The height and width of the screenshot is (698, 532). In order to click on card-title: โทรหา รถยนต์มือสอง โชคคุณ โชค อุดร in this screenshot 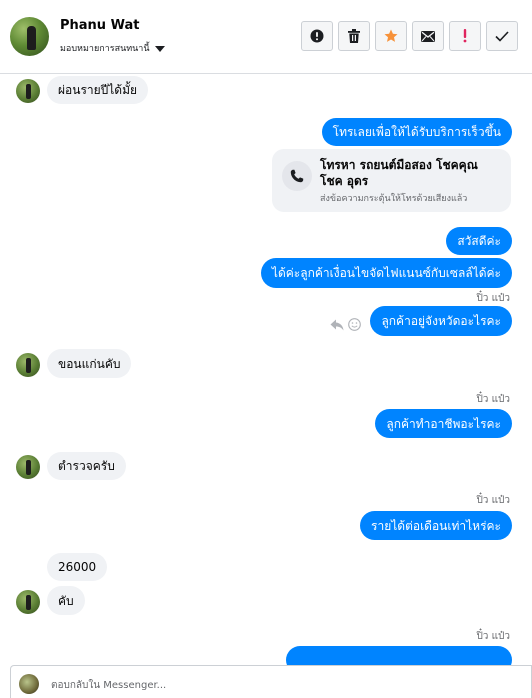, I will do `click(399, 173)`.